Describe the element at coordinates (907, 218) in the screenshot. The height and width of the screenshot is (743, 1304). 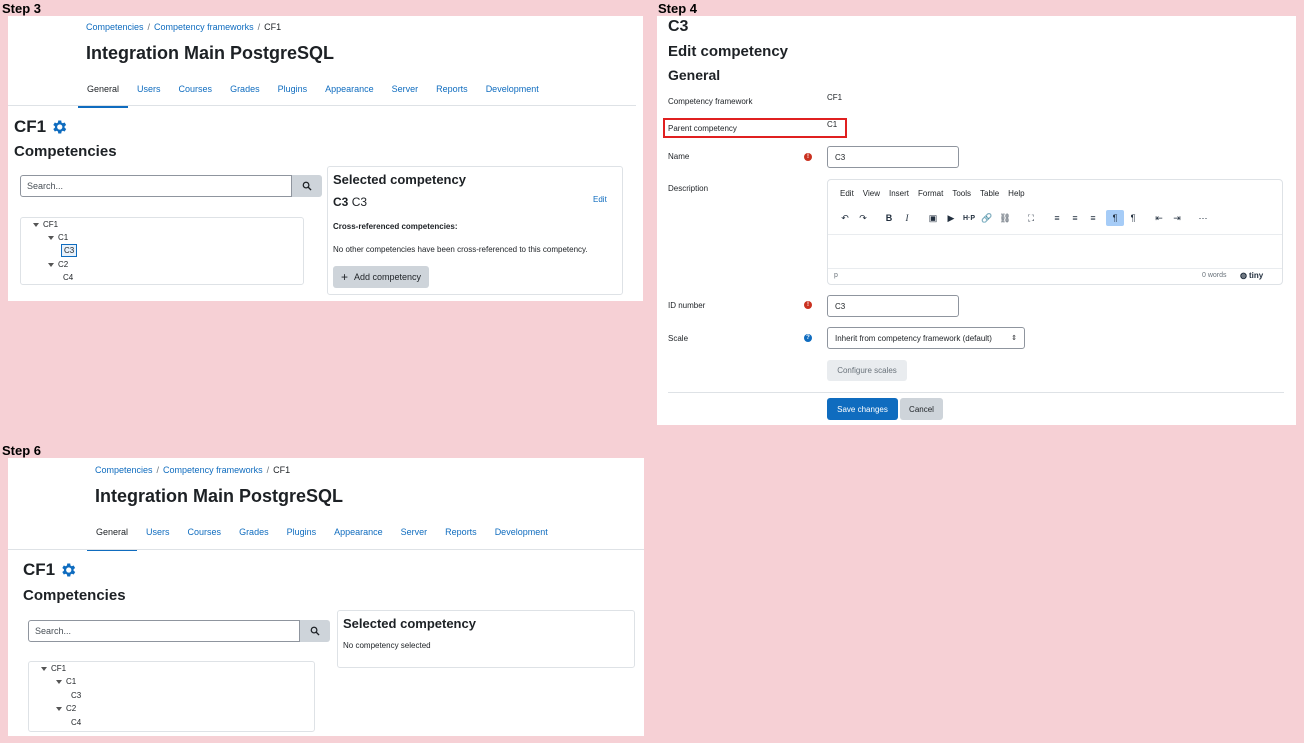
I see `italic-icon: I` at that location.